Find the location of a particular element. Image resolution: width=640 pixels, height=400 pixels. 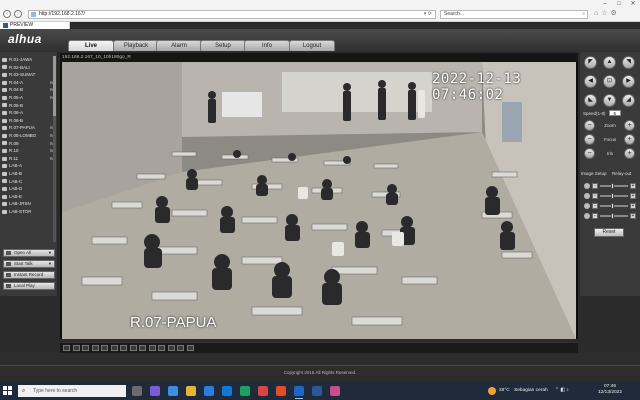

app-icon-edge is located at coordinates (173, 391).